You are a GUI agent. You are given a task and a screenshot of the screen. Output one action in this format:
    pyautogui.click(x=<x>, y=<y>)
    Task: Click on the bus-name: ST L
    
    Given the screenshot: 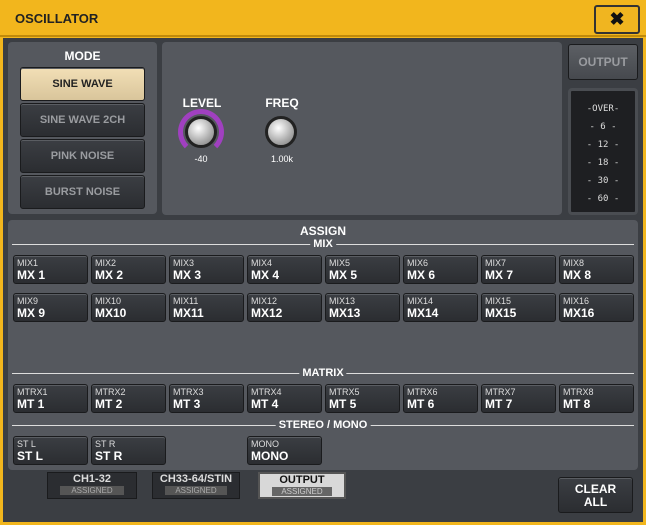 What is the action you would take?
    pyautogui.click(x=26, y=444)
    